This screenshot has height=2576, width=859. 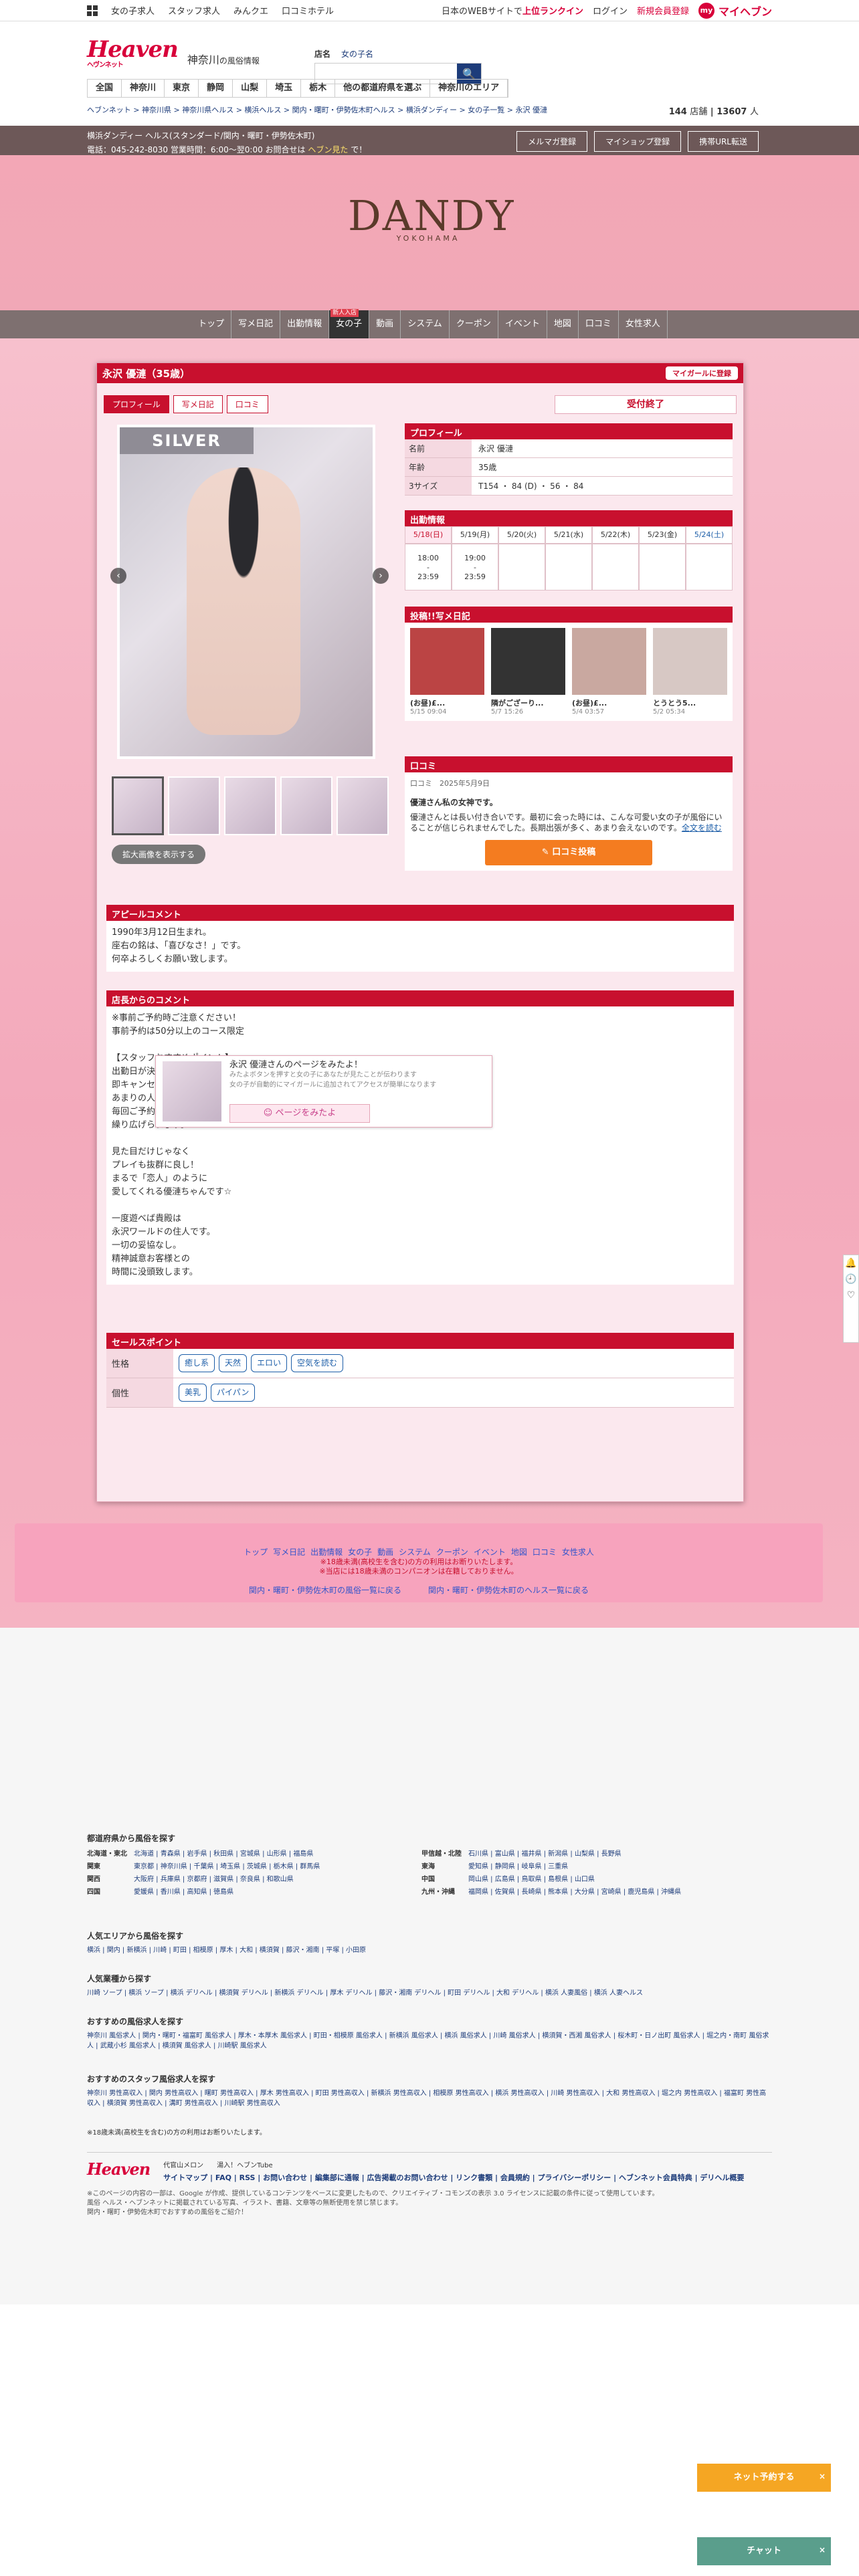 What do you see at coordinates (851, 1296) in the screenshot?
I see `heart-icon: ♡` at bounding box center [851, 1296].